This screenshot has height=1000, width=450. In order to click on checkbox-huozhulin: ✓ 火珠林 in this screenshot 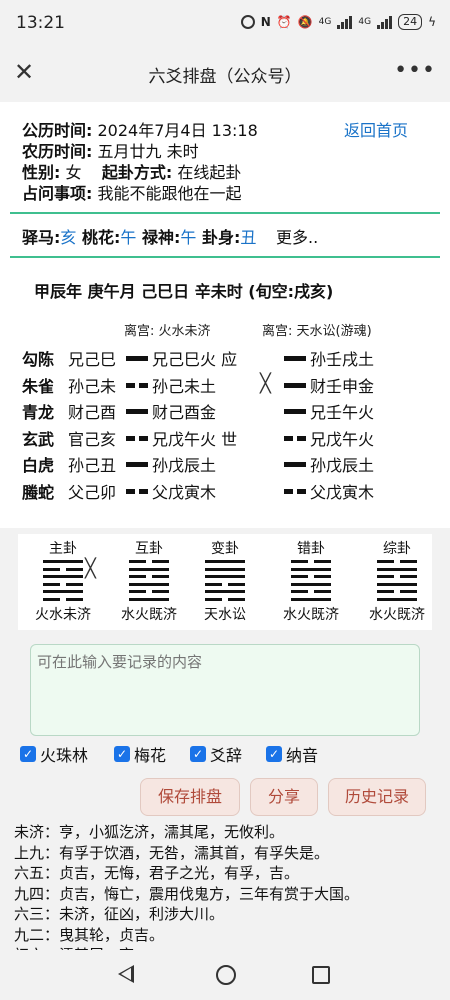, I will do `click(54, 754)`.